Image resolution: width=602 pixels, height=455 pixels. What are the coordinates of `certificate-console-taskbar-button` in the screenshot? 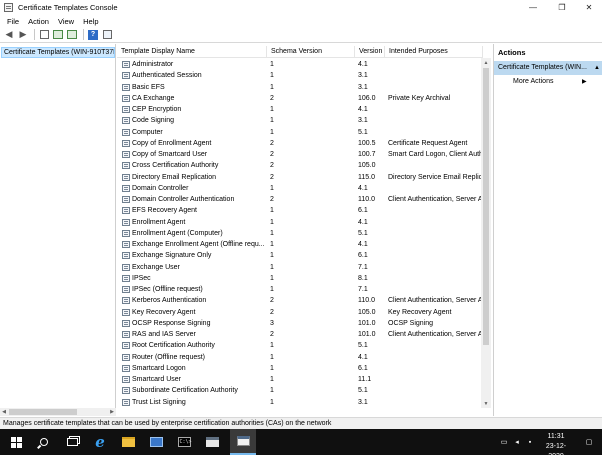 It's located at (243, 442).